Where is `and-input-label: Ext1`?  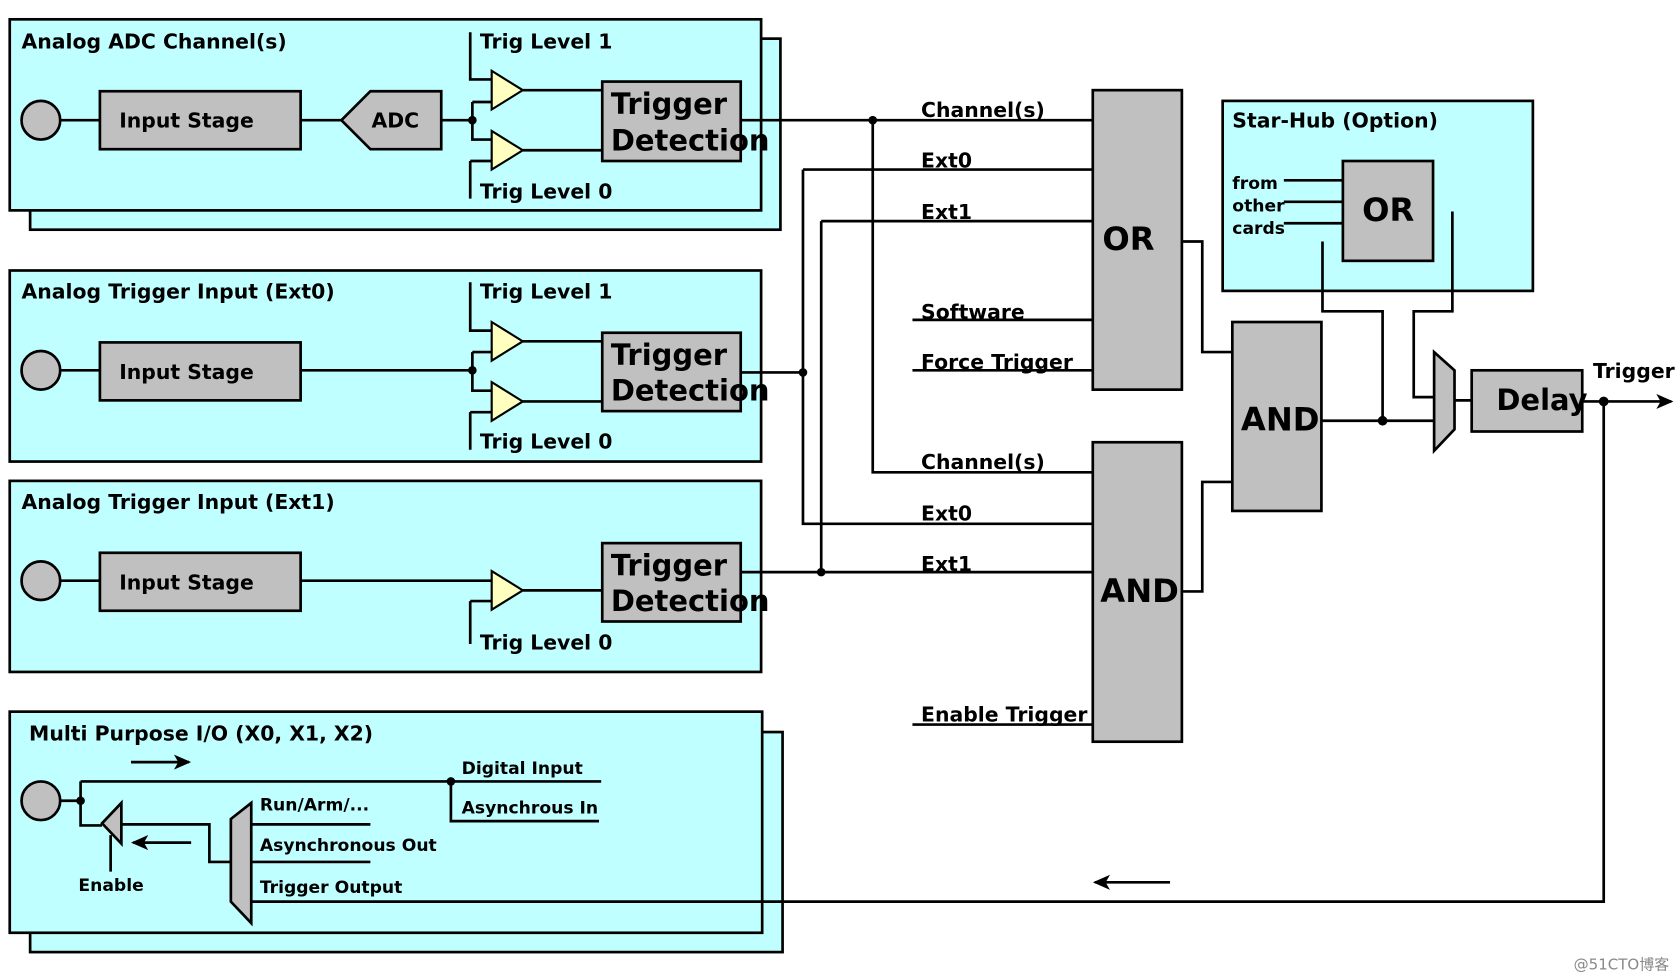
and-input-label: Ext1 is located at coordinates (946, 564).